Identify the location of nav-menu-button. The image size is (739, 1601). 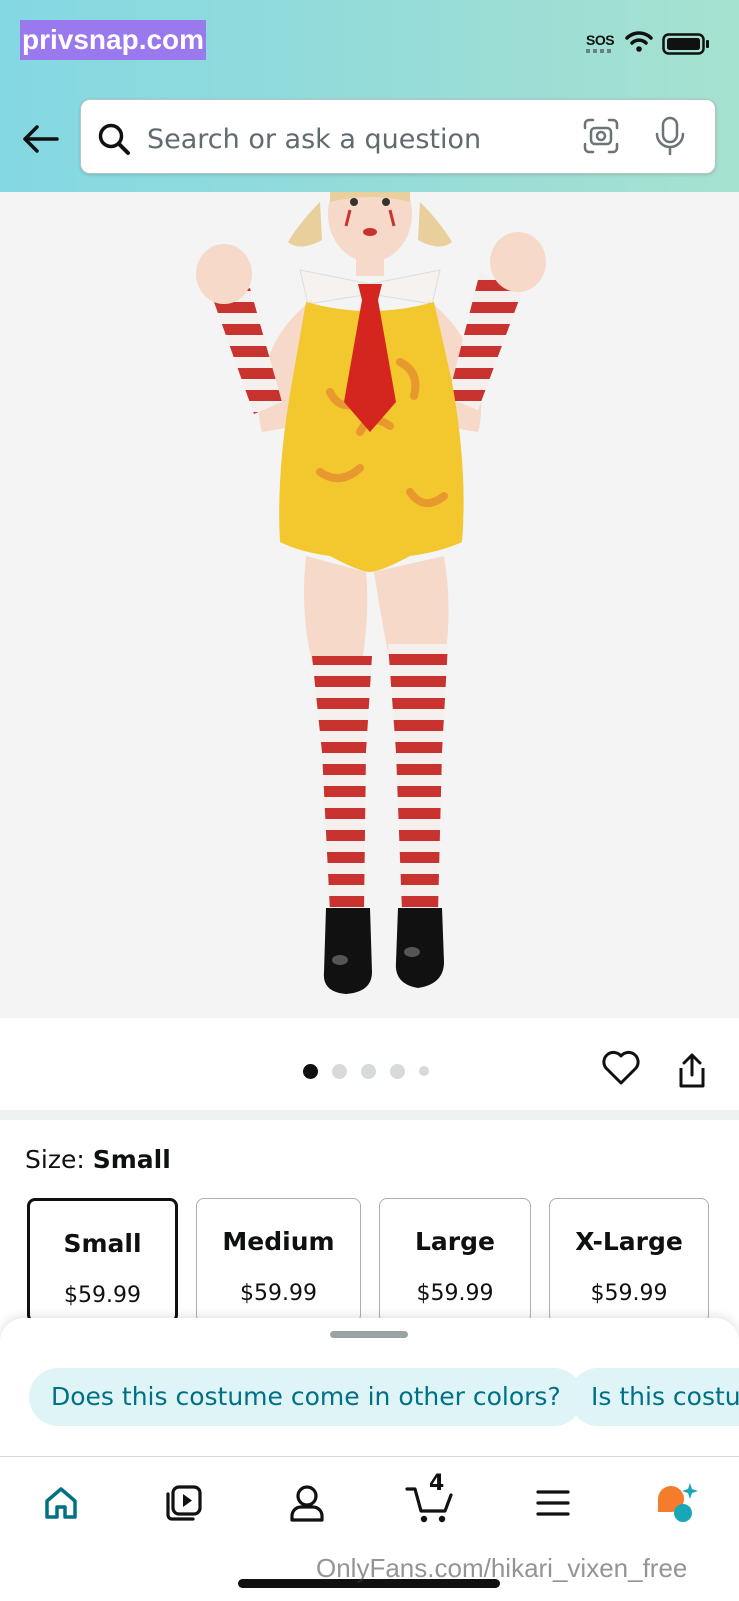
(553, 1503).